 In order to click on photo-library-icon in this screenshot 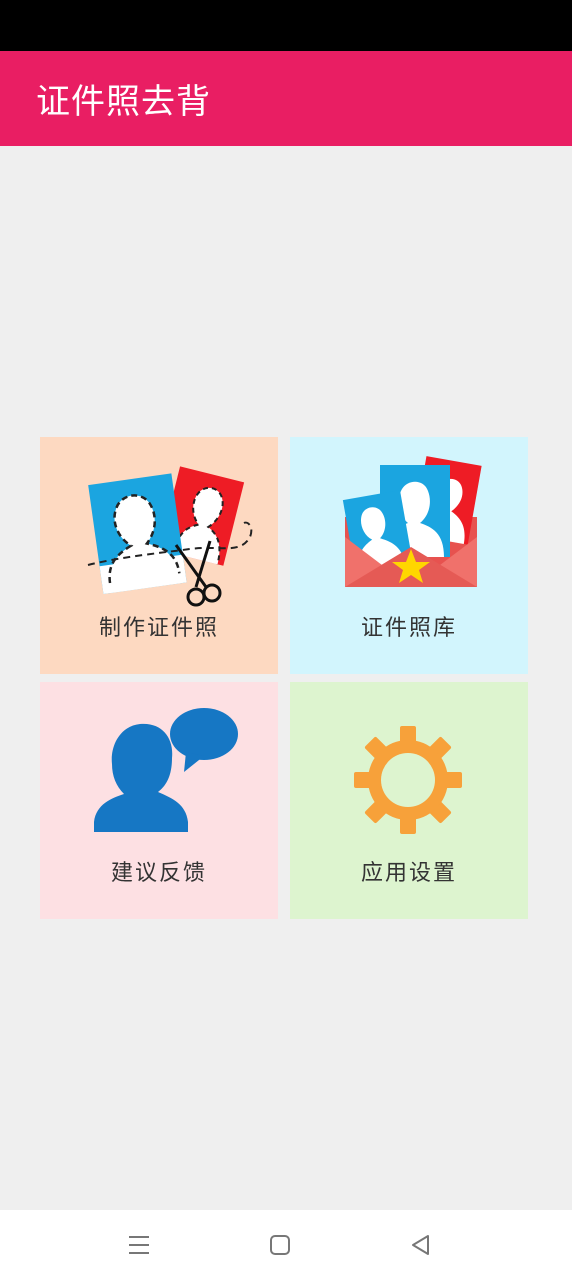, I will do `click(412, 521)`.